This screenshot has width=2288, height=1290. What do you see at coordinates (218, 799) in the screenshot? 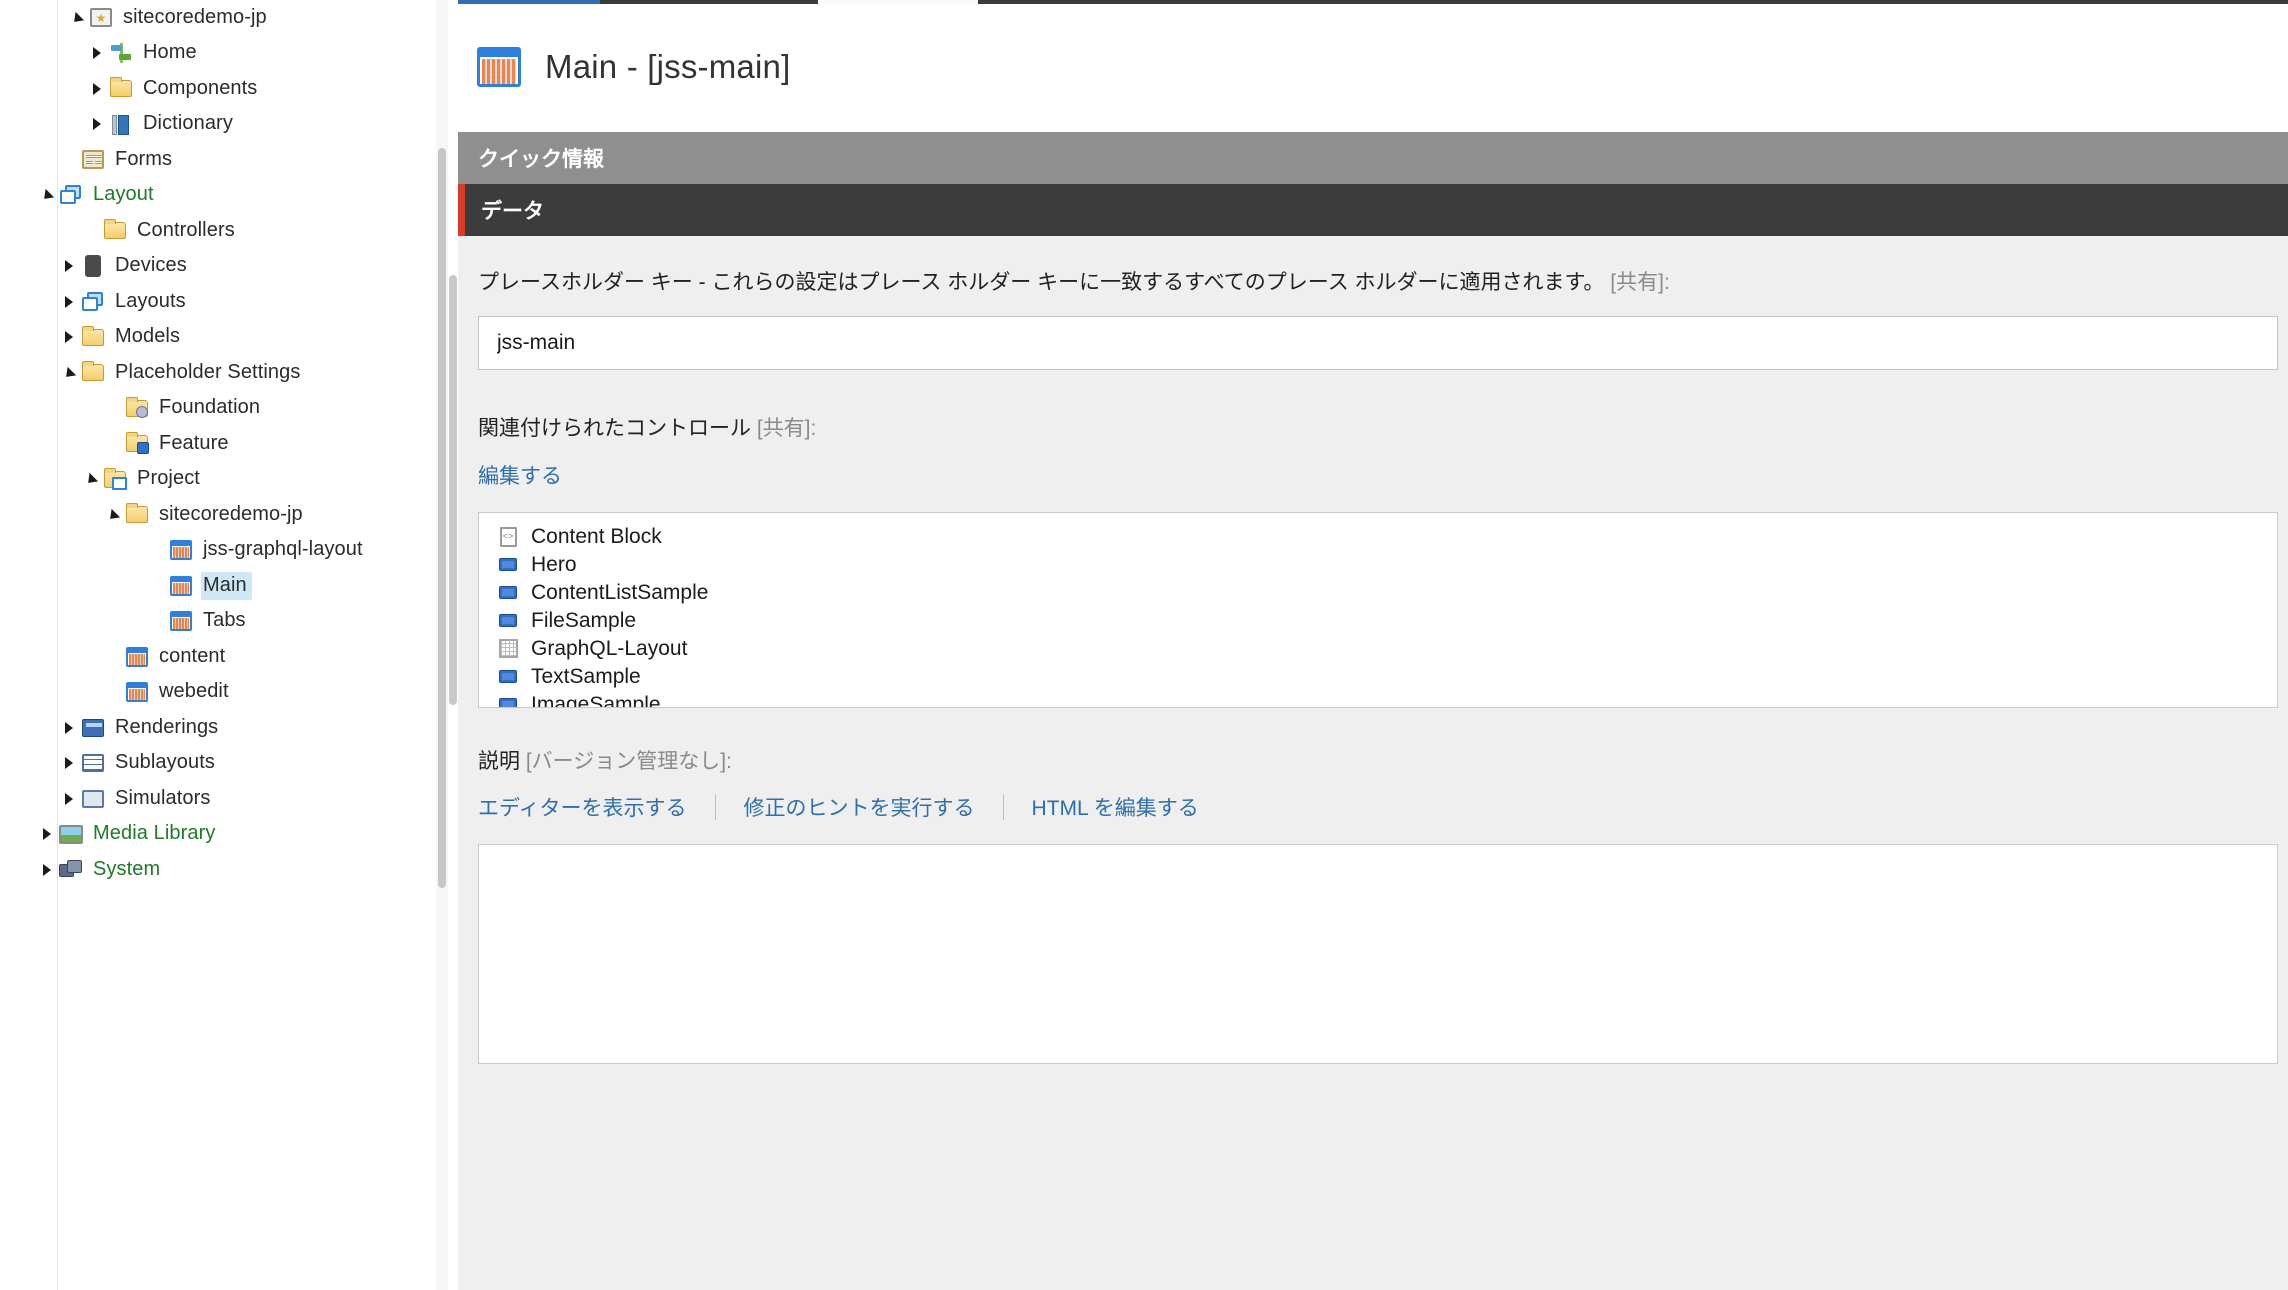
I see `tree-item-simulators: Simulators` at bounding box center [218, 799].